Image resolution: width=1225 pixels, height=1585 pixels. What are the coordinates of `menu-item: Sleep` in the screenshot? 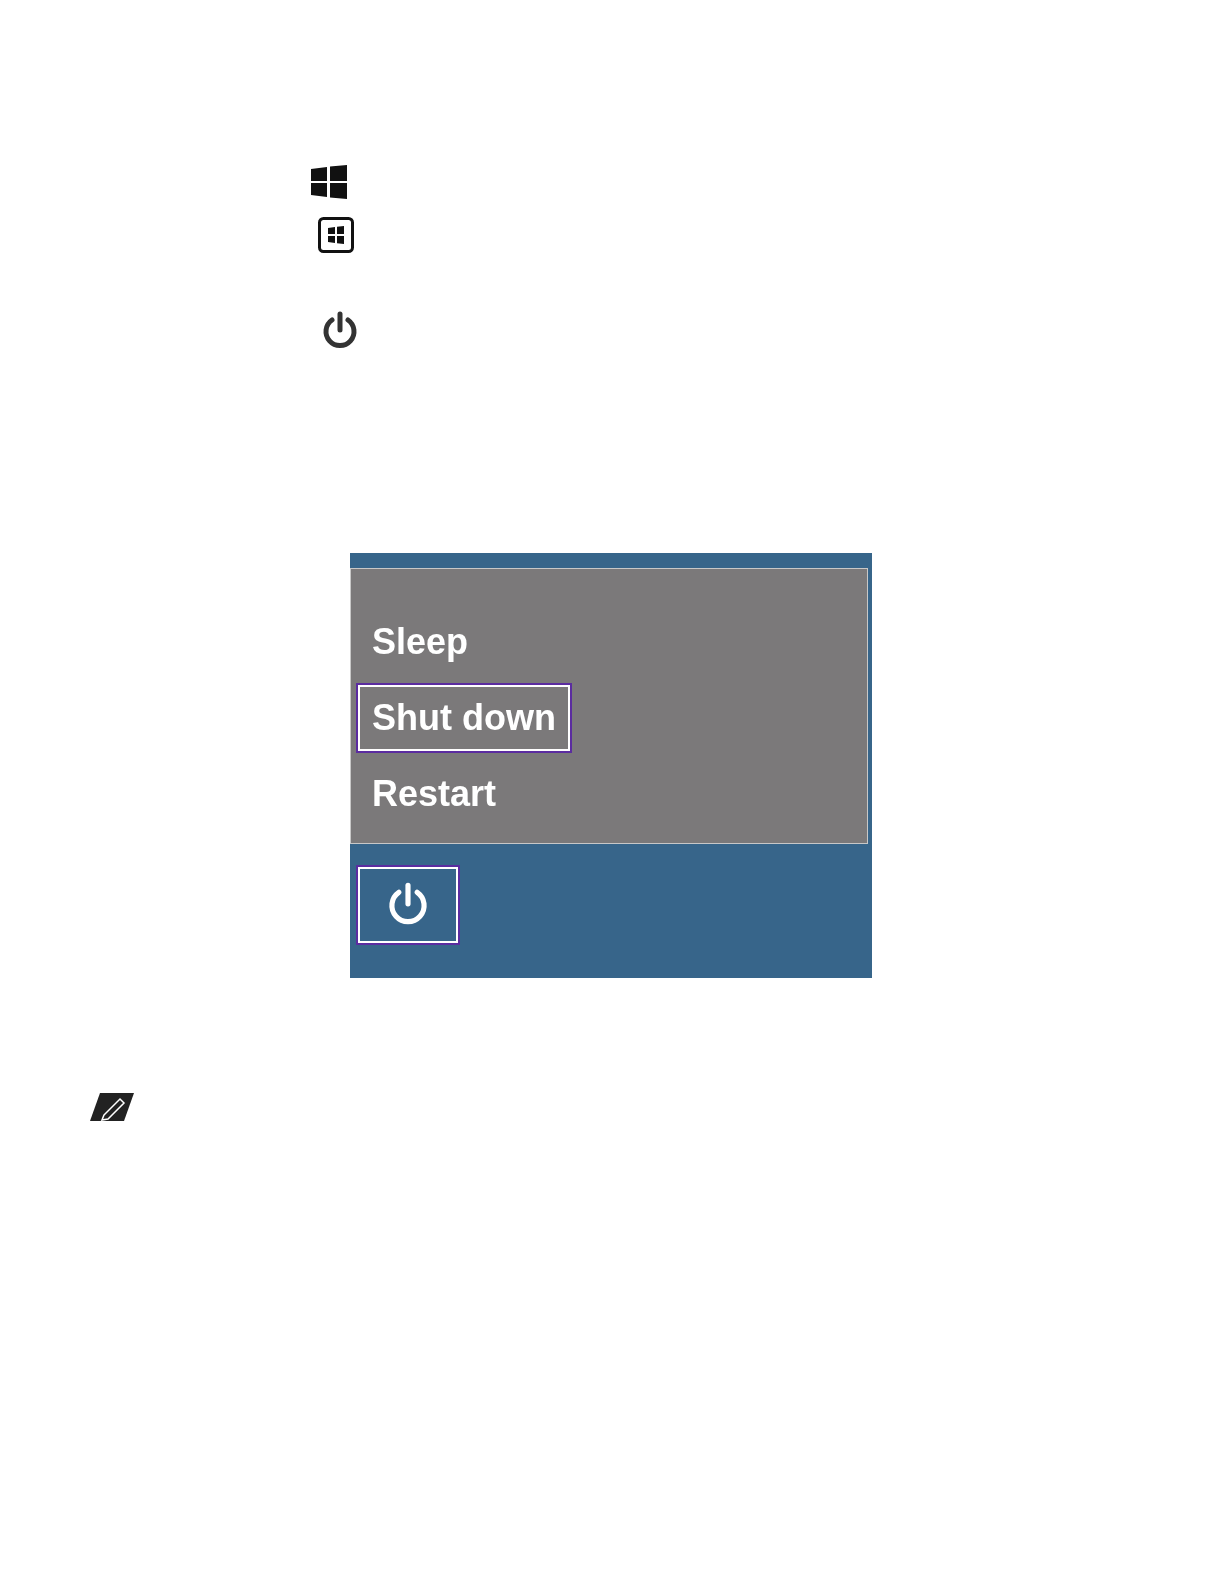 It's located at (420, 642).